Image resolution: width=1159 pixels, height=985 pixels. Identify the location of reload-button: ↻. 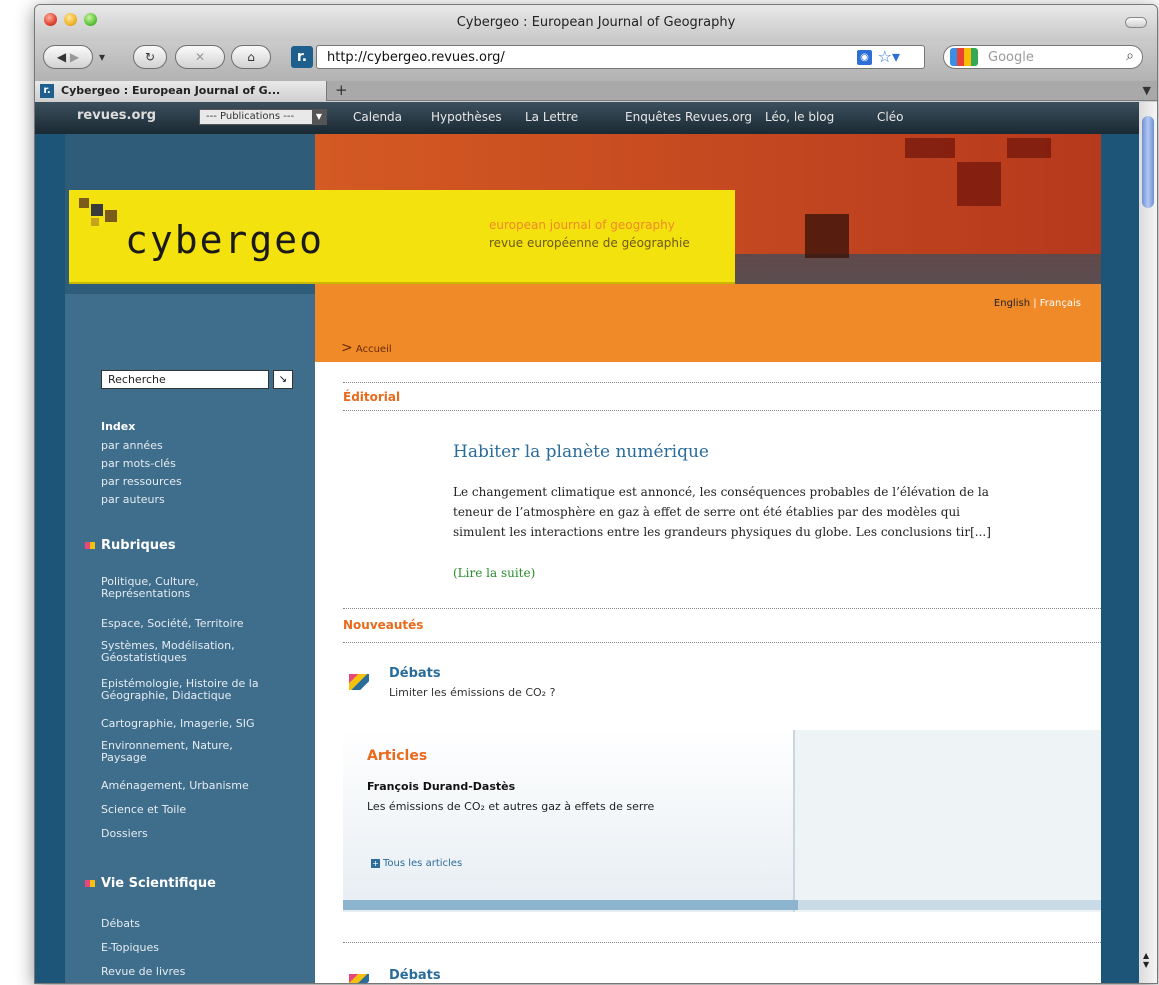
(150, 57).